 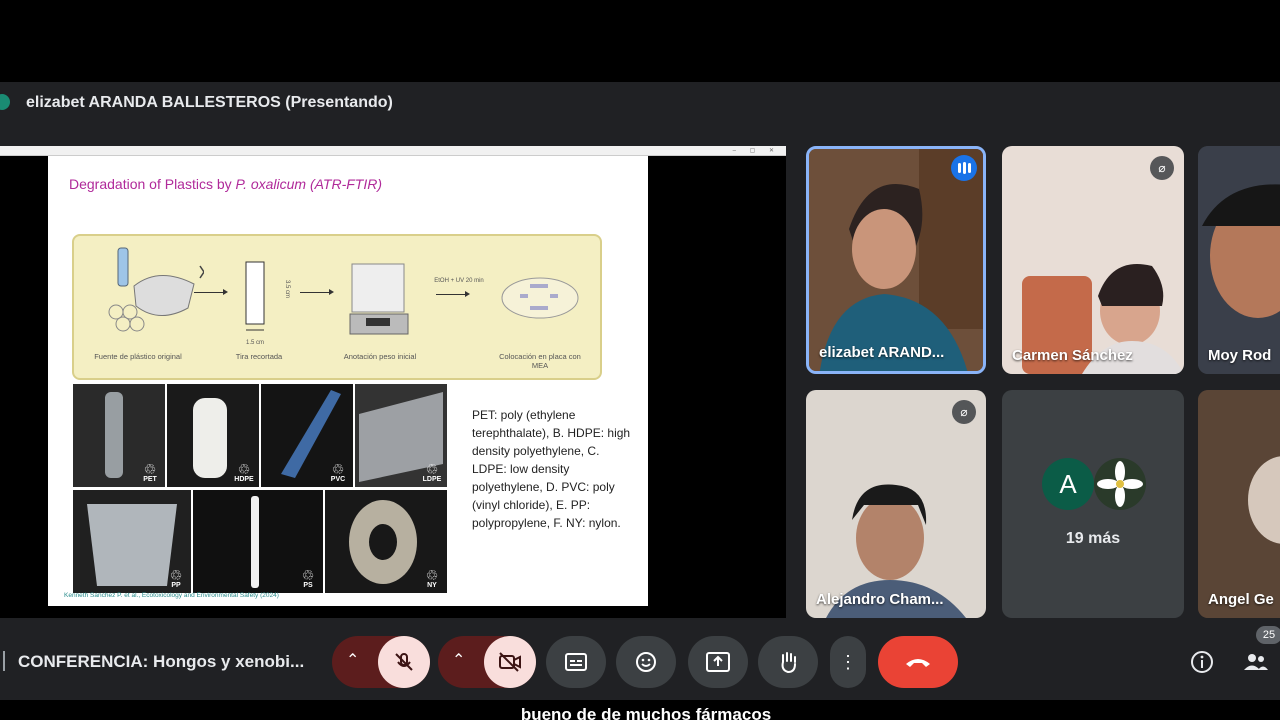 What do you see at coordinates (5, 102) in the screenshot?
I see `presenter-indicator-icon` at bounding box center [5, 102].